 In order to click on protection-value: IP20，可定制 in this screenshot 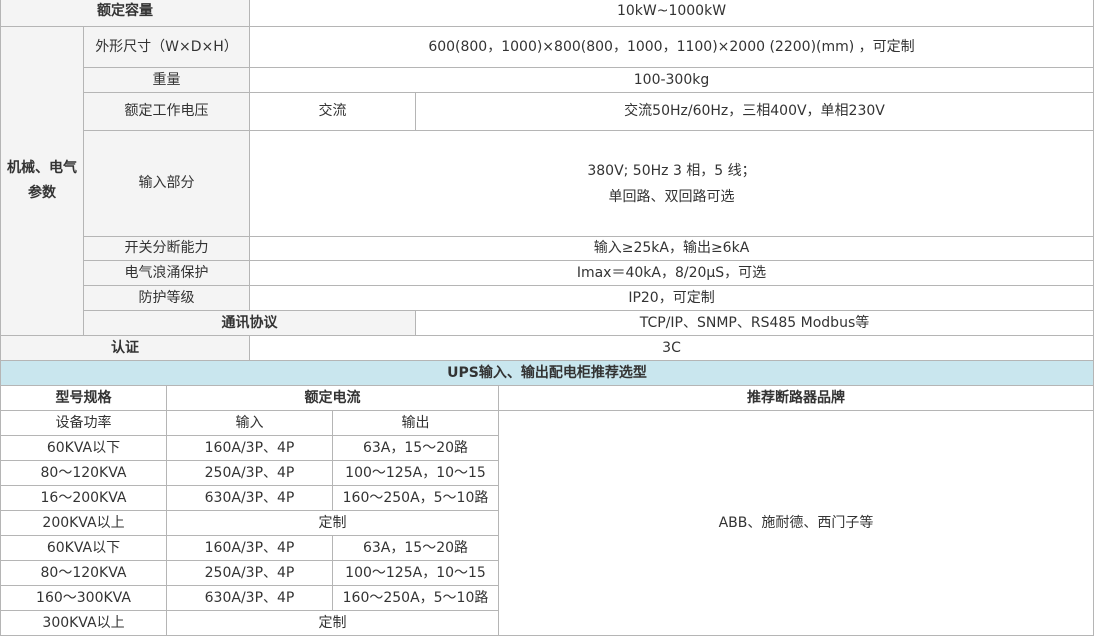, I will do `click(671, 298)`.